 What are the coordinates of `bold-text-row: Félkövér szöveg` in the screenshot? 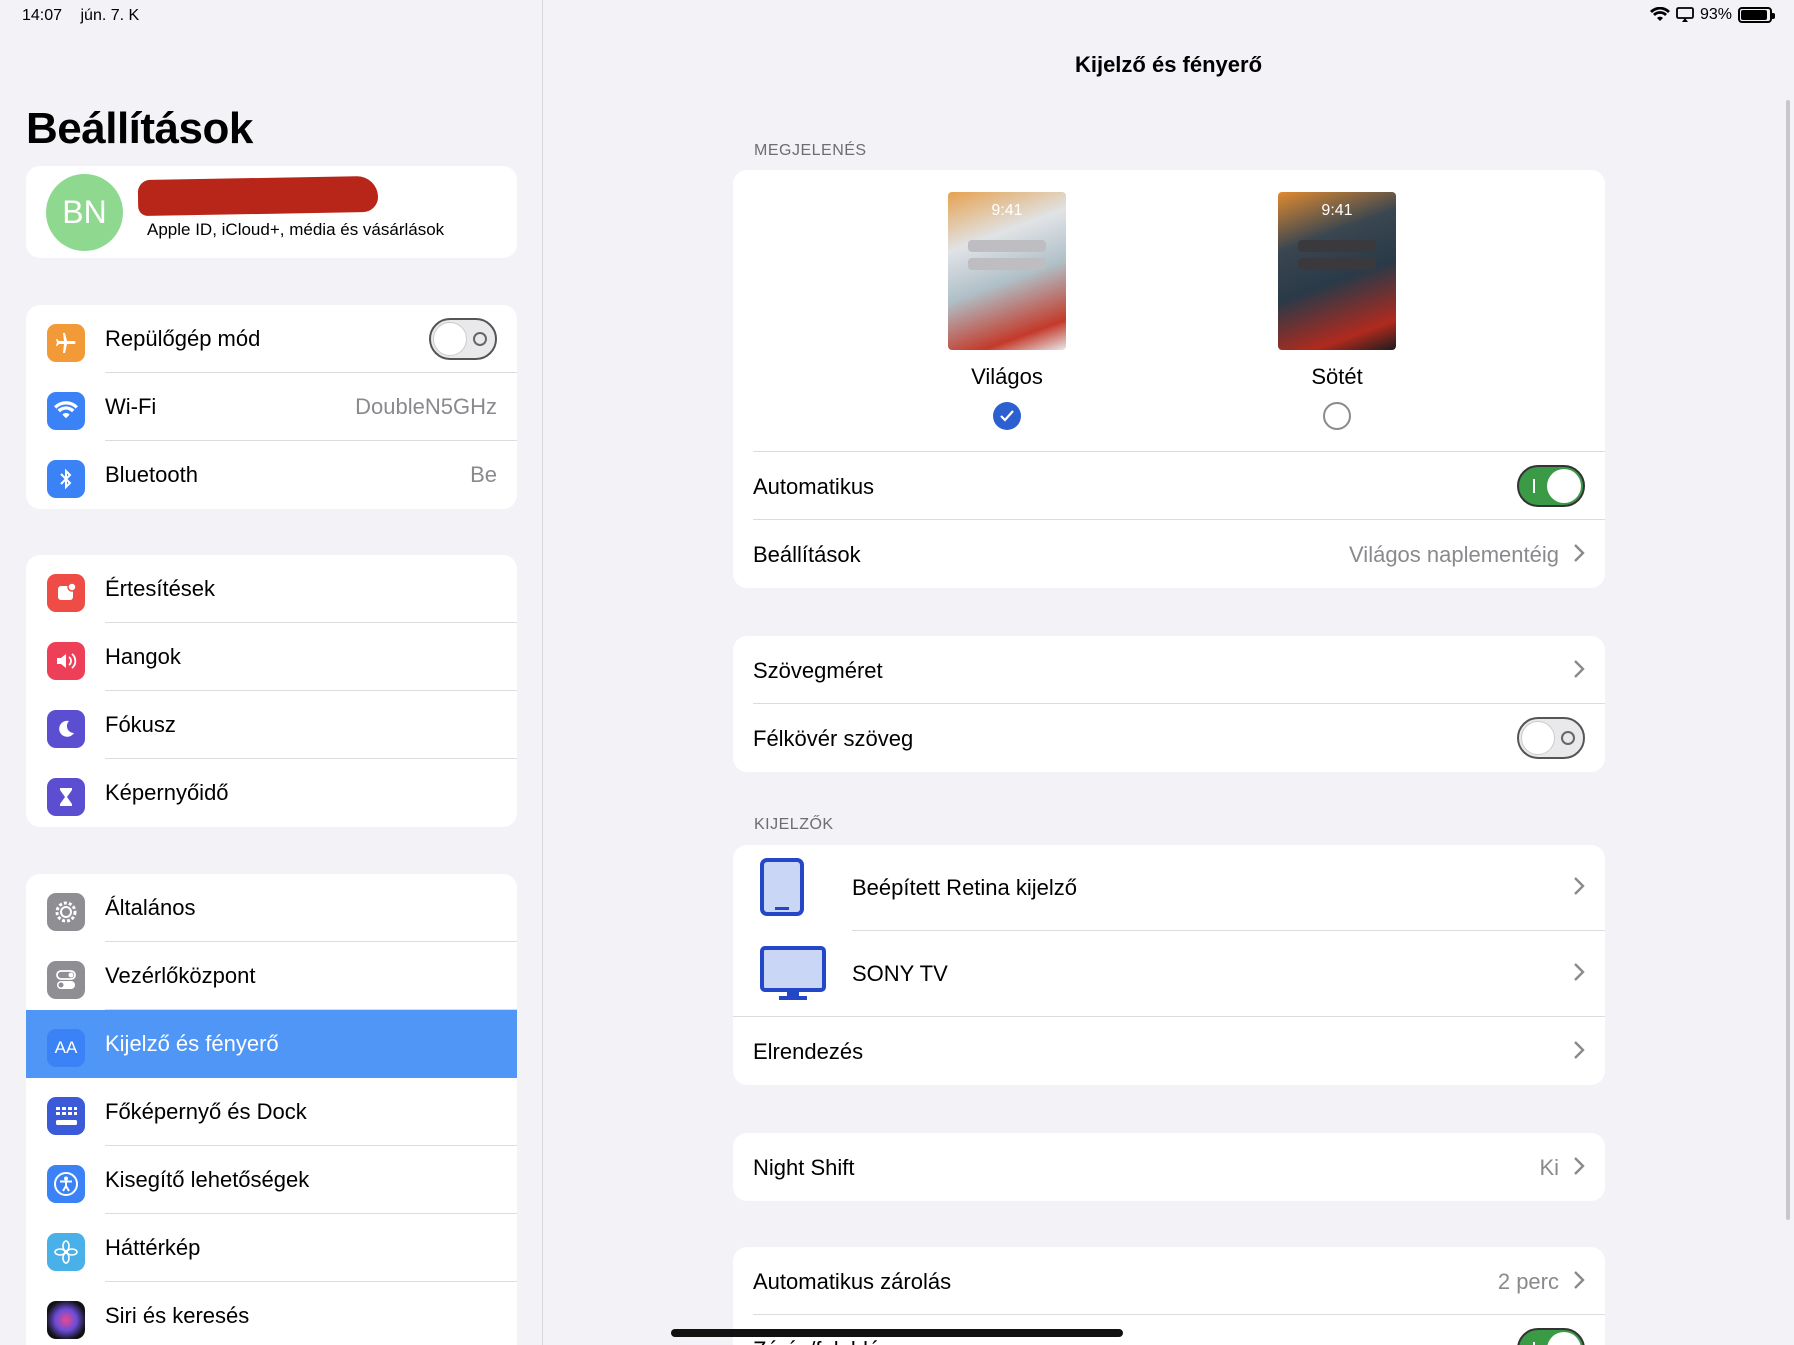 It's located at (1169, 738).